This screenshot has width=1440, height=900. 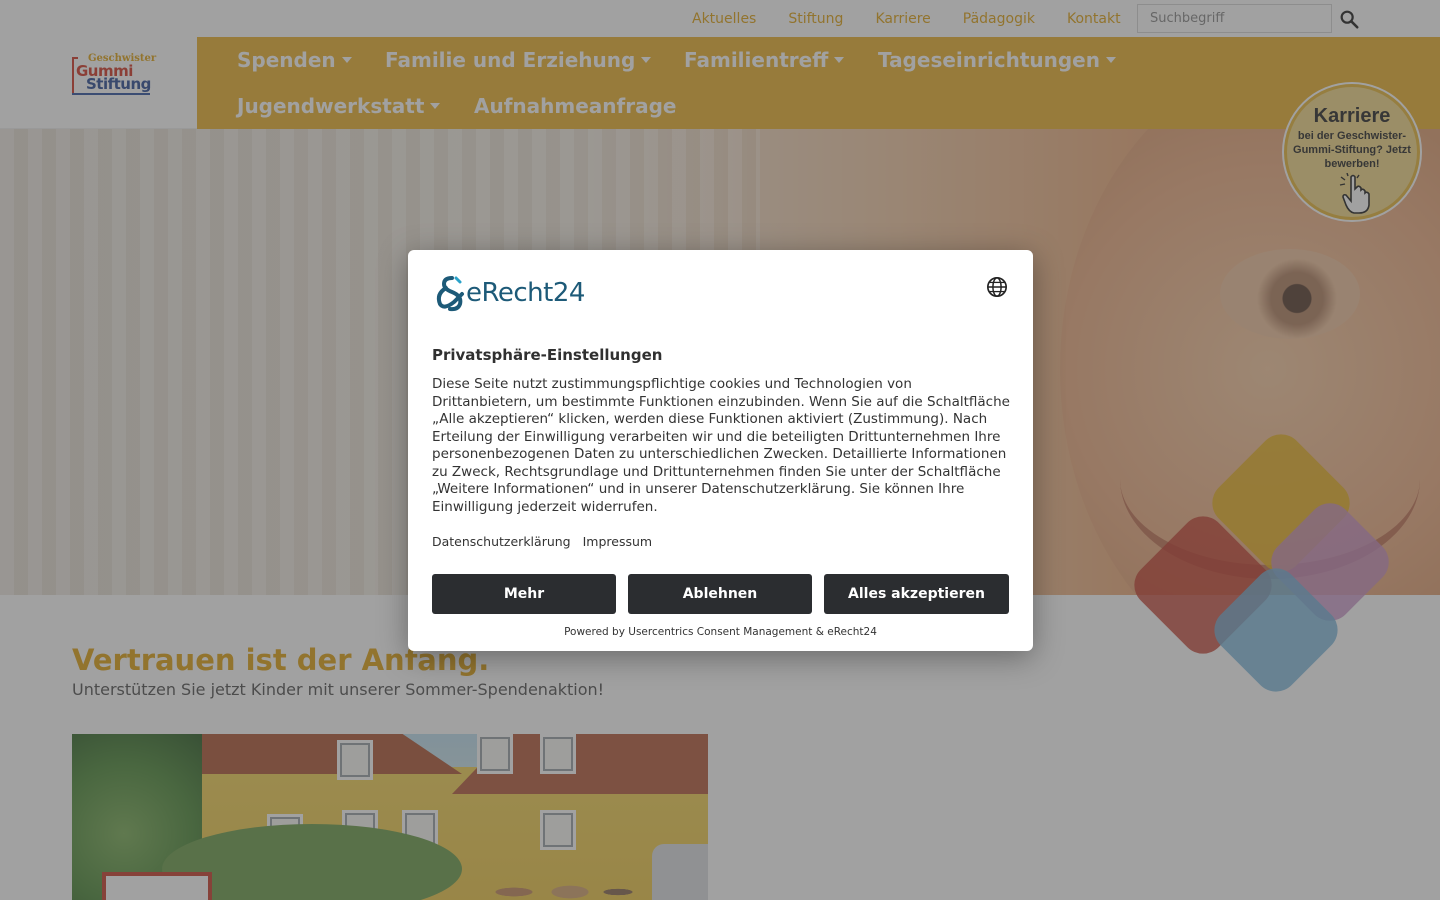 What do you see at coordinates (720, 594) in the screenshot?
I see `decline-button: Ablehnen` at bounding box center [720, 594].